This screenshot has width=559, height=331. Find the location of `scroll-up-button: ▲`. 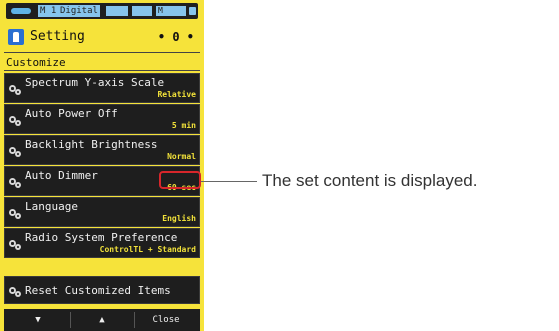

scroll-up-button: ▲ is located at coordinates (102, 320).